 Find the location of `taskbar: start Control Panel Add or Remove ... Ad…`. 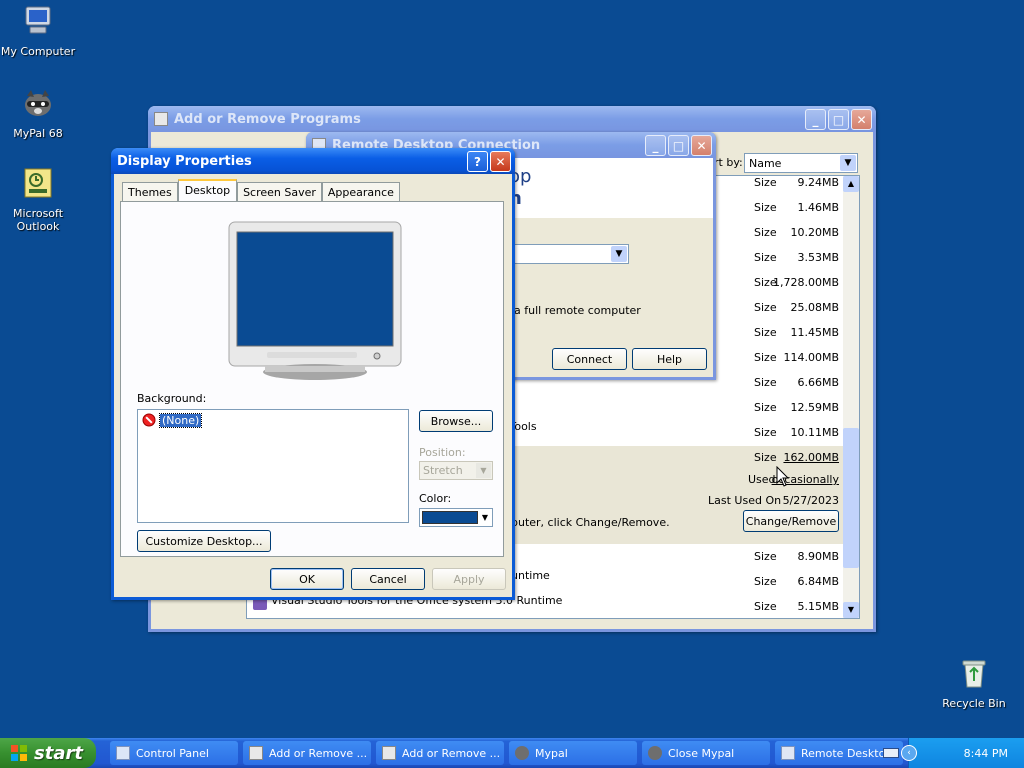

taskbar: start Control Panel Add or Remove ... Ad… is located at coordinates (512, 753).